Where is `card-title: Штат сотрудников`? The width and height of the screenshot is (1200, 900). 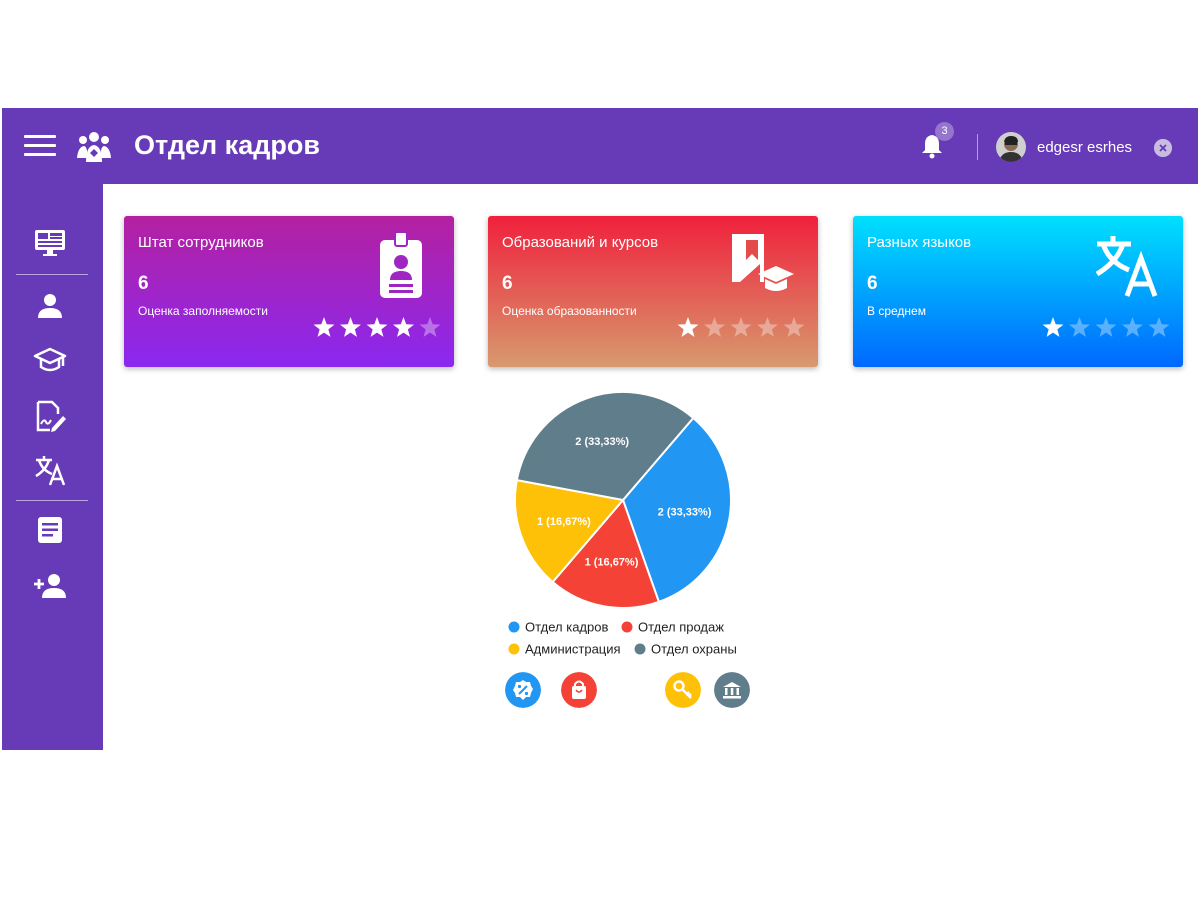
card-title: Штат сотрудников is located at coordinates (201, 242).